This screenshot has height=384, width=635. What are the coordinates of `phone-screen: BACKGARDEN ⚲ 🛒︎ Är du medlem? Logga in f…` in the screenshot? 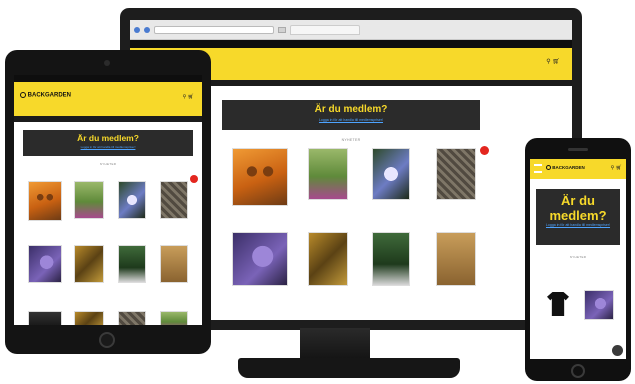 It's located at (578, 259).